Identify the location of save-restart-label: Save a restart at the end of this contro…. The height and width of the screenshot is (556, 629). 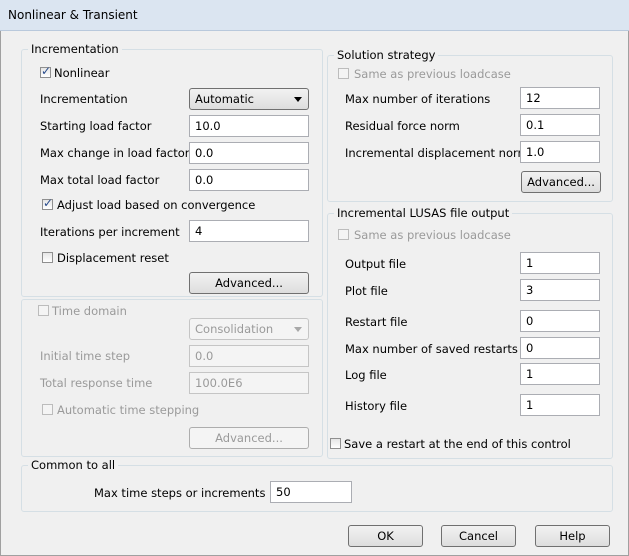
(457, 444).